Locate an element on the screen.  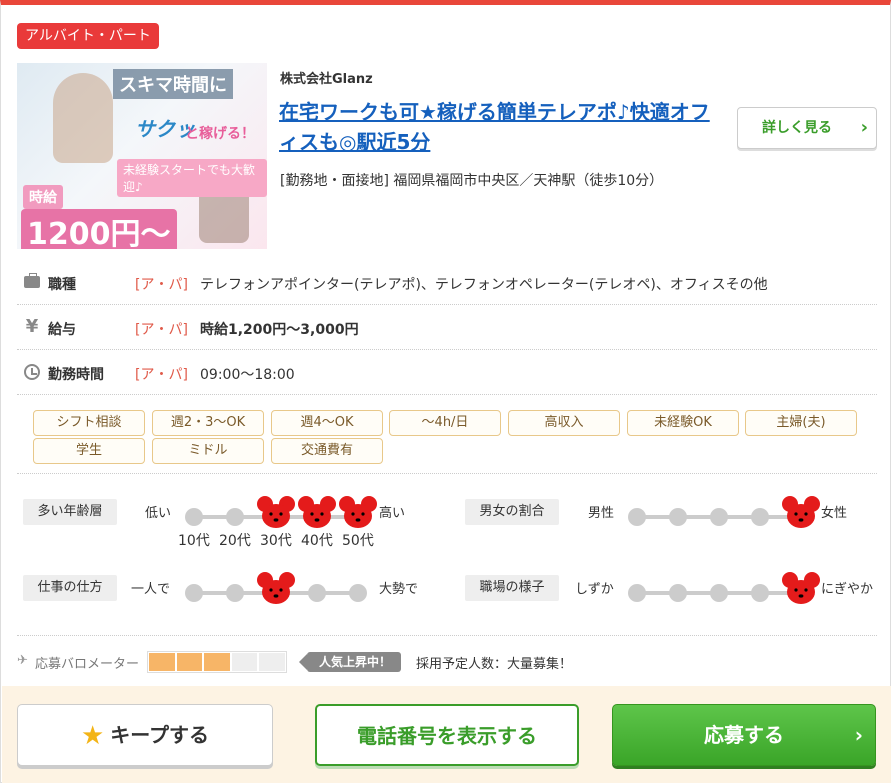
feature-tag: 〜4h/日 is located at coordinates (445, 423).